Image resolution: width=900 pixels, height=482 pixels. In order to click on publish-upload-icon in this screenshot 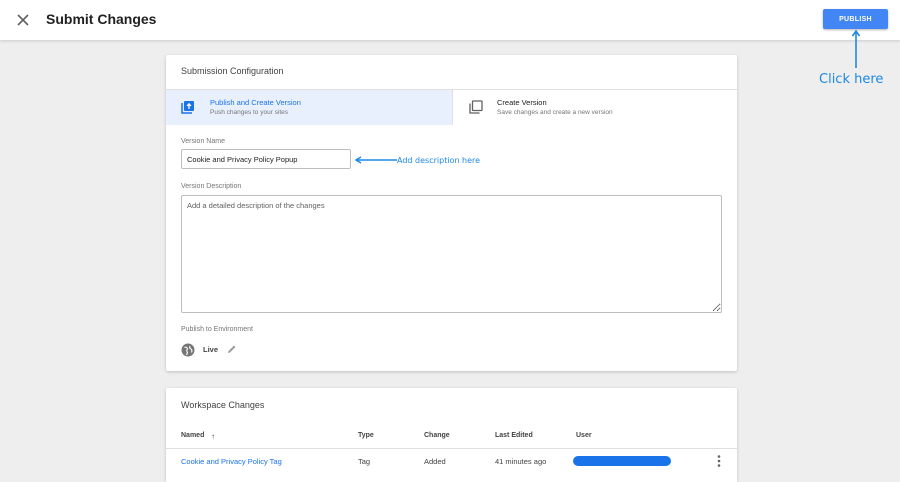, I will do `click(187, 107)`.